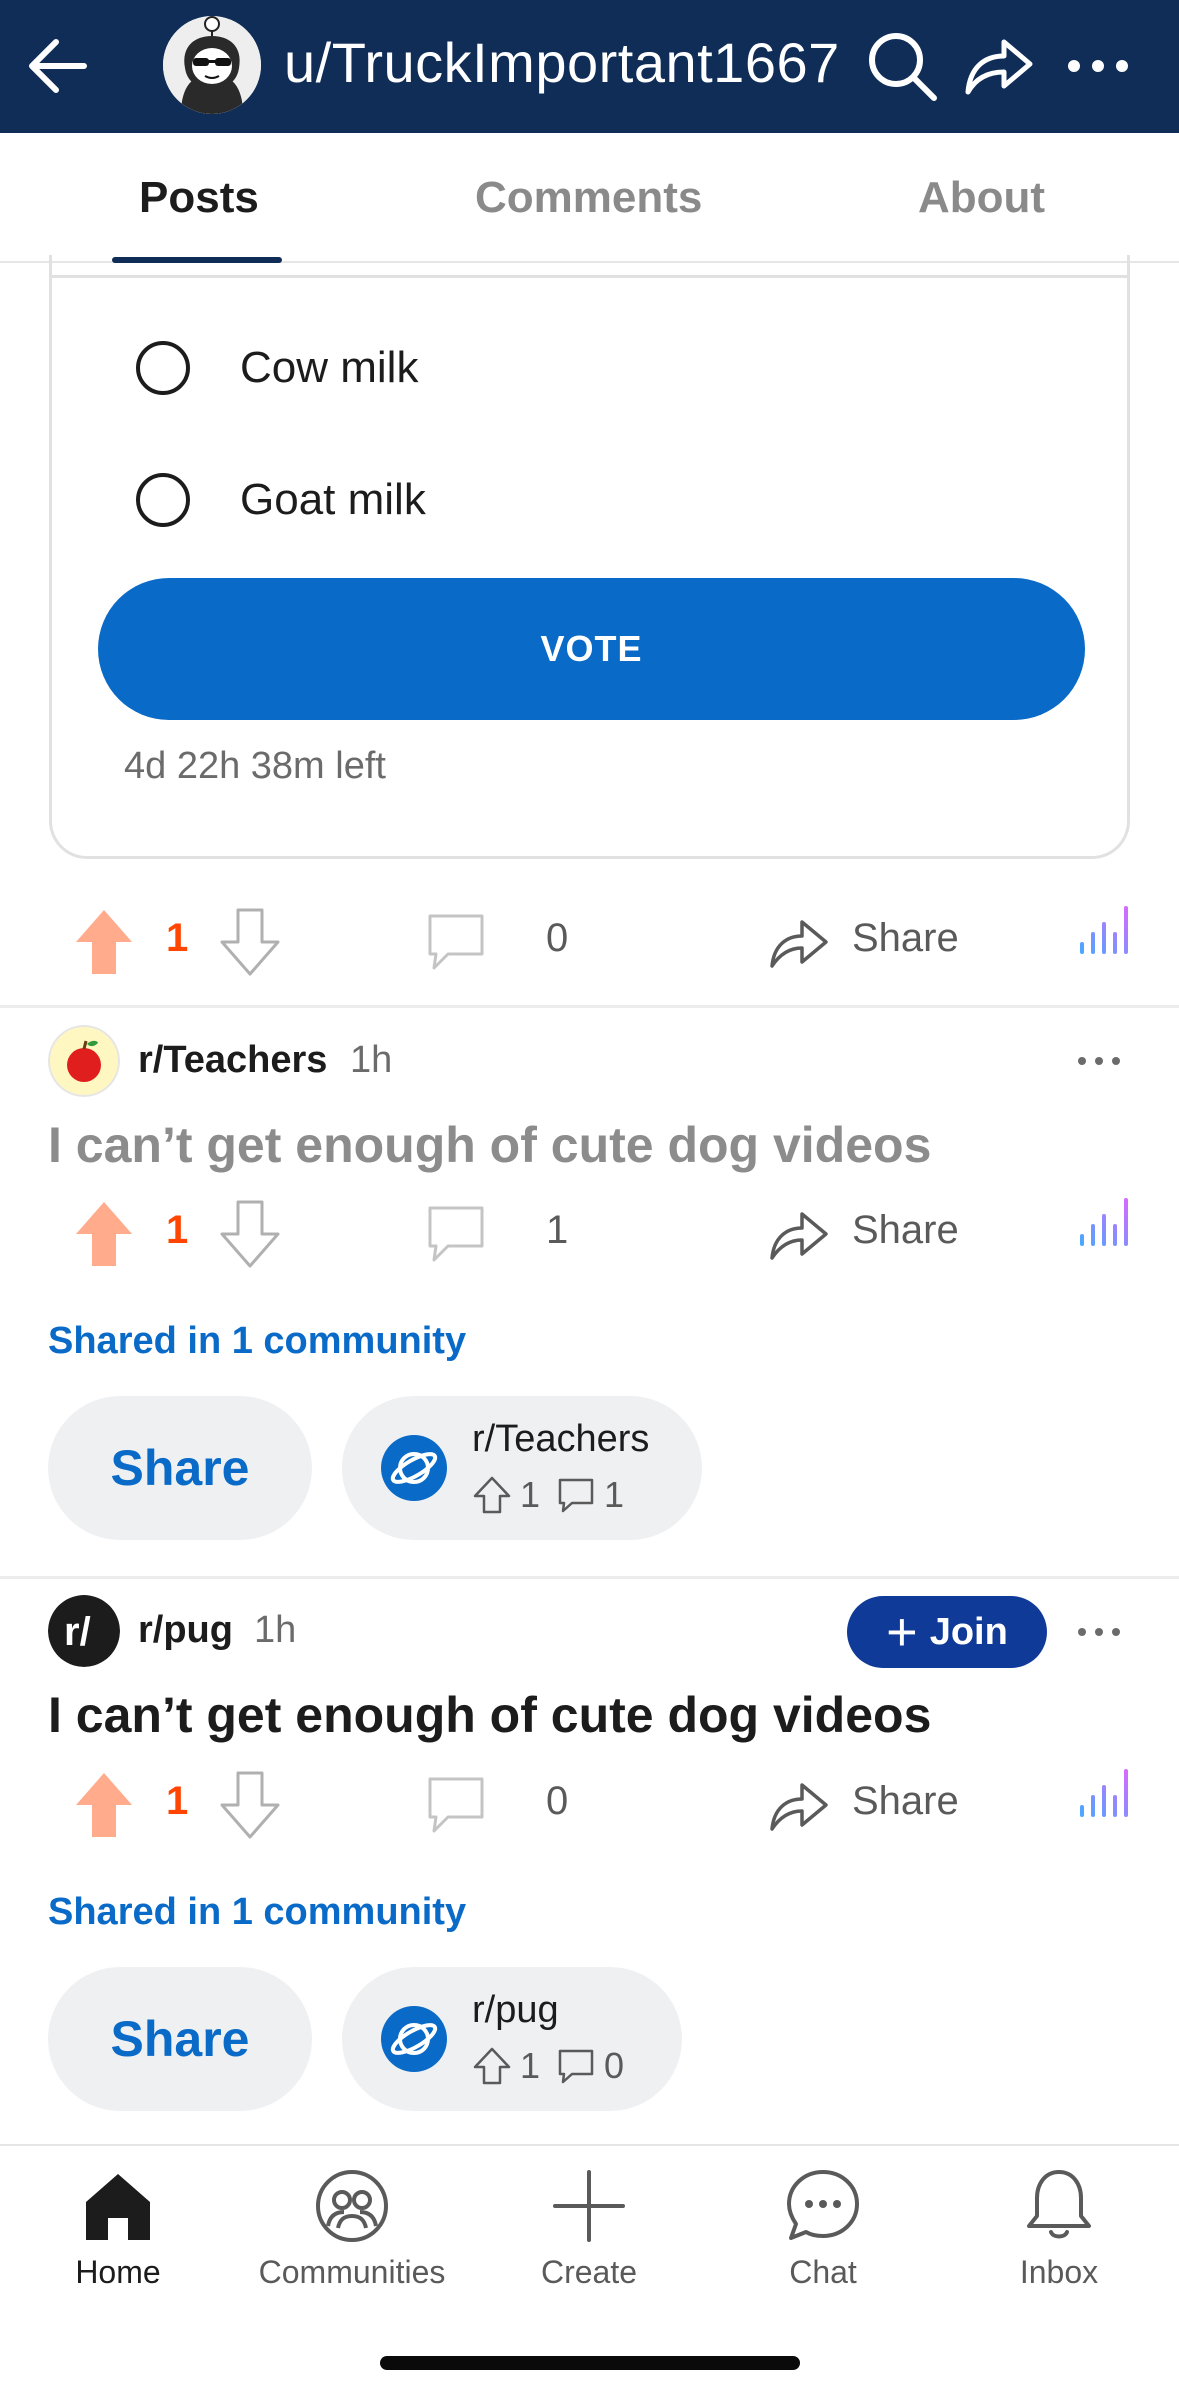  I want to click on join-button: + Join, so click(947, 1632).